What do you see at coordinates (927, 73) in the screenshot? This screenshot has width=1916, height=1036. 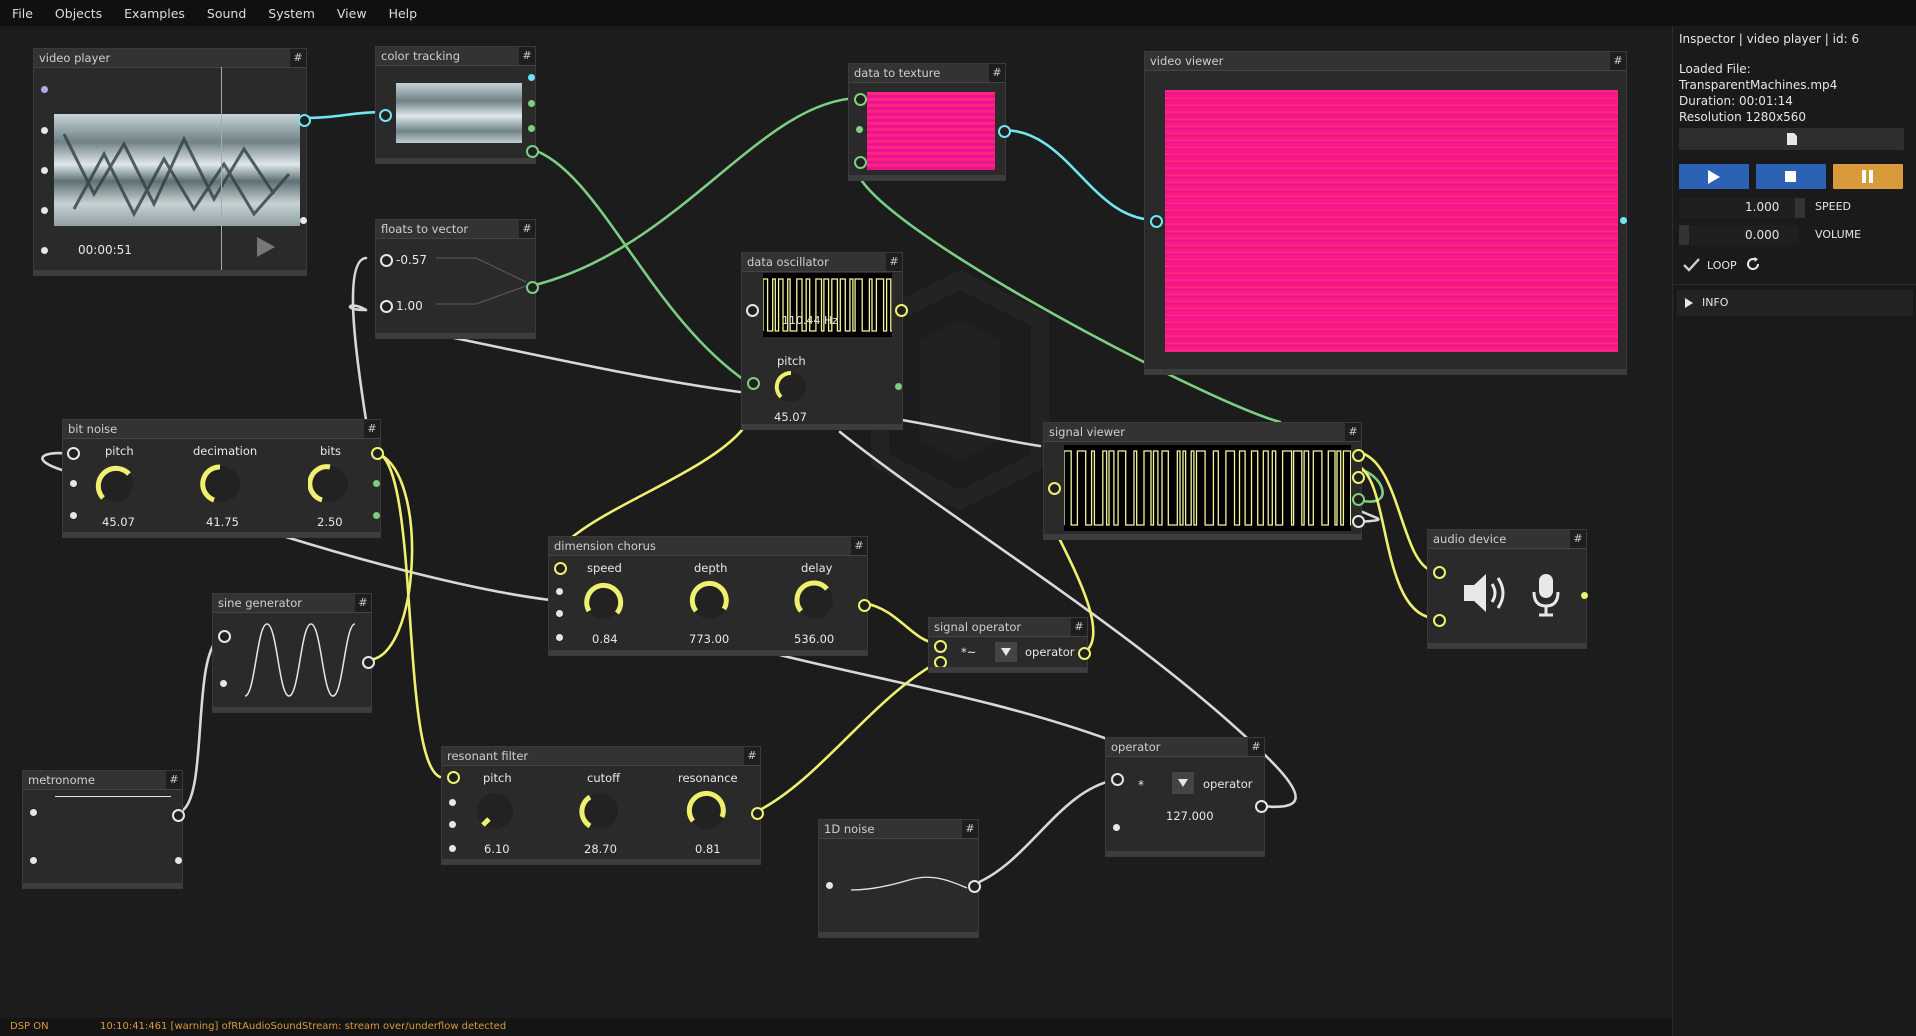 I see `node-title-bar: data to texture #` at bounding box center [927, 73].